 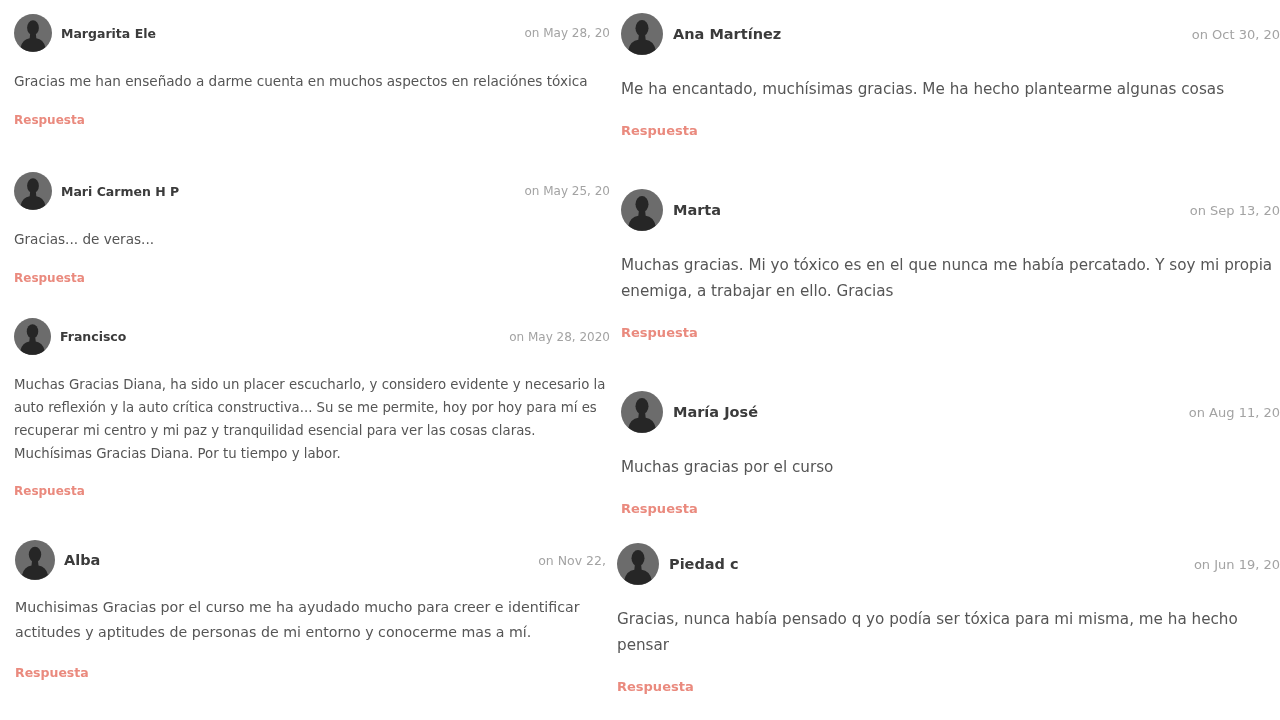 What do you see at coordinates (567, 33) in the screenshot?
I see `comment-date: on May 28, 20` at bounding box center [567, 33].